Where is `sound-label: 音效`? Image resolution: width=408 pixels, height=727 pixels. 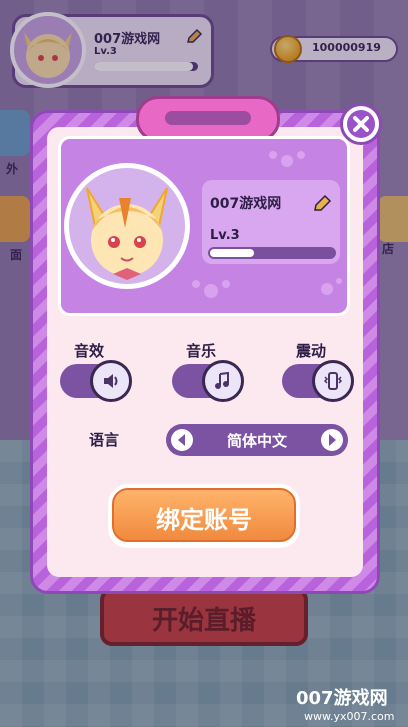
sound-label: 音效 is located at coordinates (89, 351).